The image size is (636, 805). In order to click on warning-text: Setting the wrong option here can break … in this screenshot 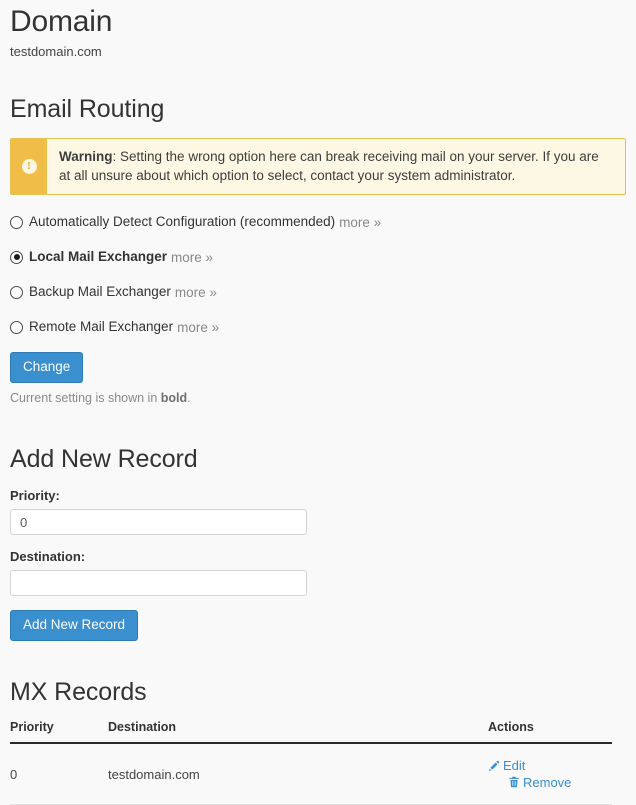, I will do `click(329, 166)`.